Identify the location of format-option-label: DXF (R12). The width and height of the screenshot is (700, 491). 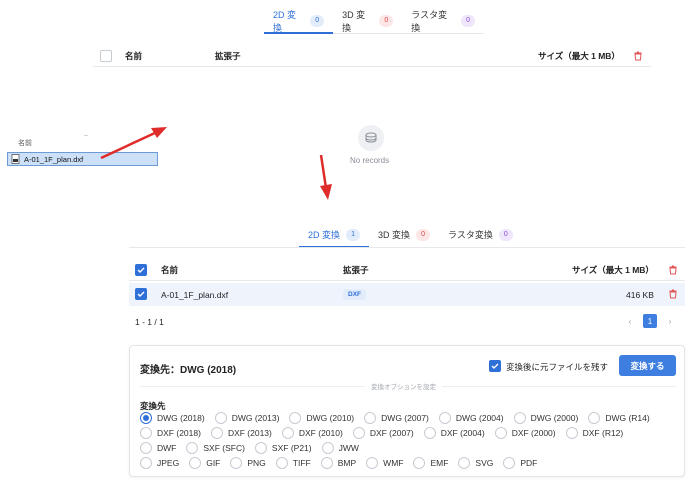
(603, 433).